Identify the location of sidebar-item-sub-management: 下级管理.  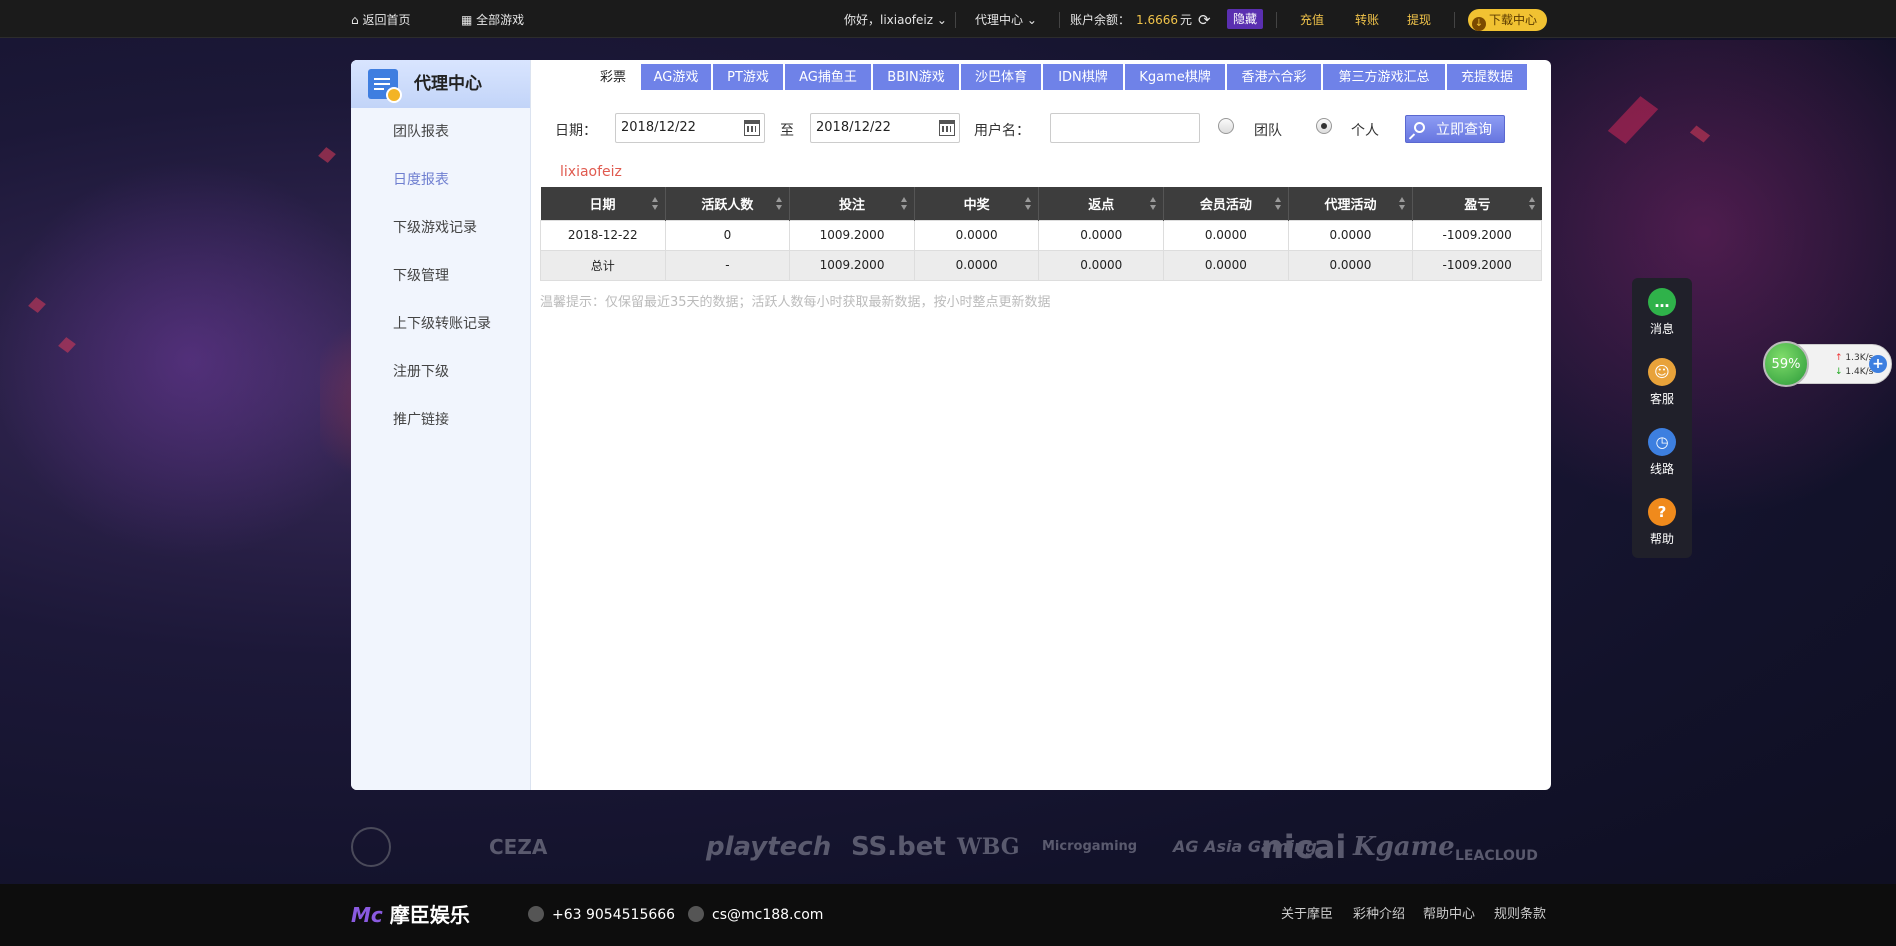
(440, 276).